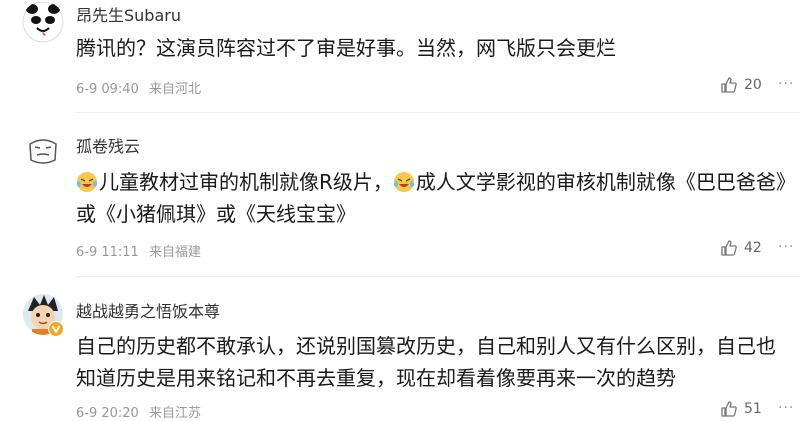 Image resolution: width=800 pixels, height=421 pixels. I want to click on verified-badge-icon, so click(56, 329).